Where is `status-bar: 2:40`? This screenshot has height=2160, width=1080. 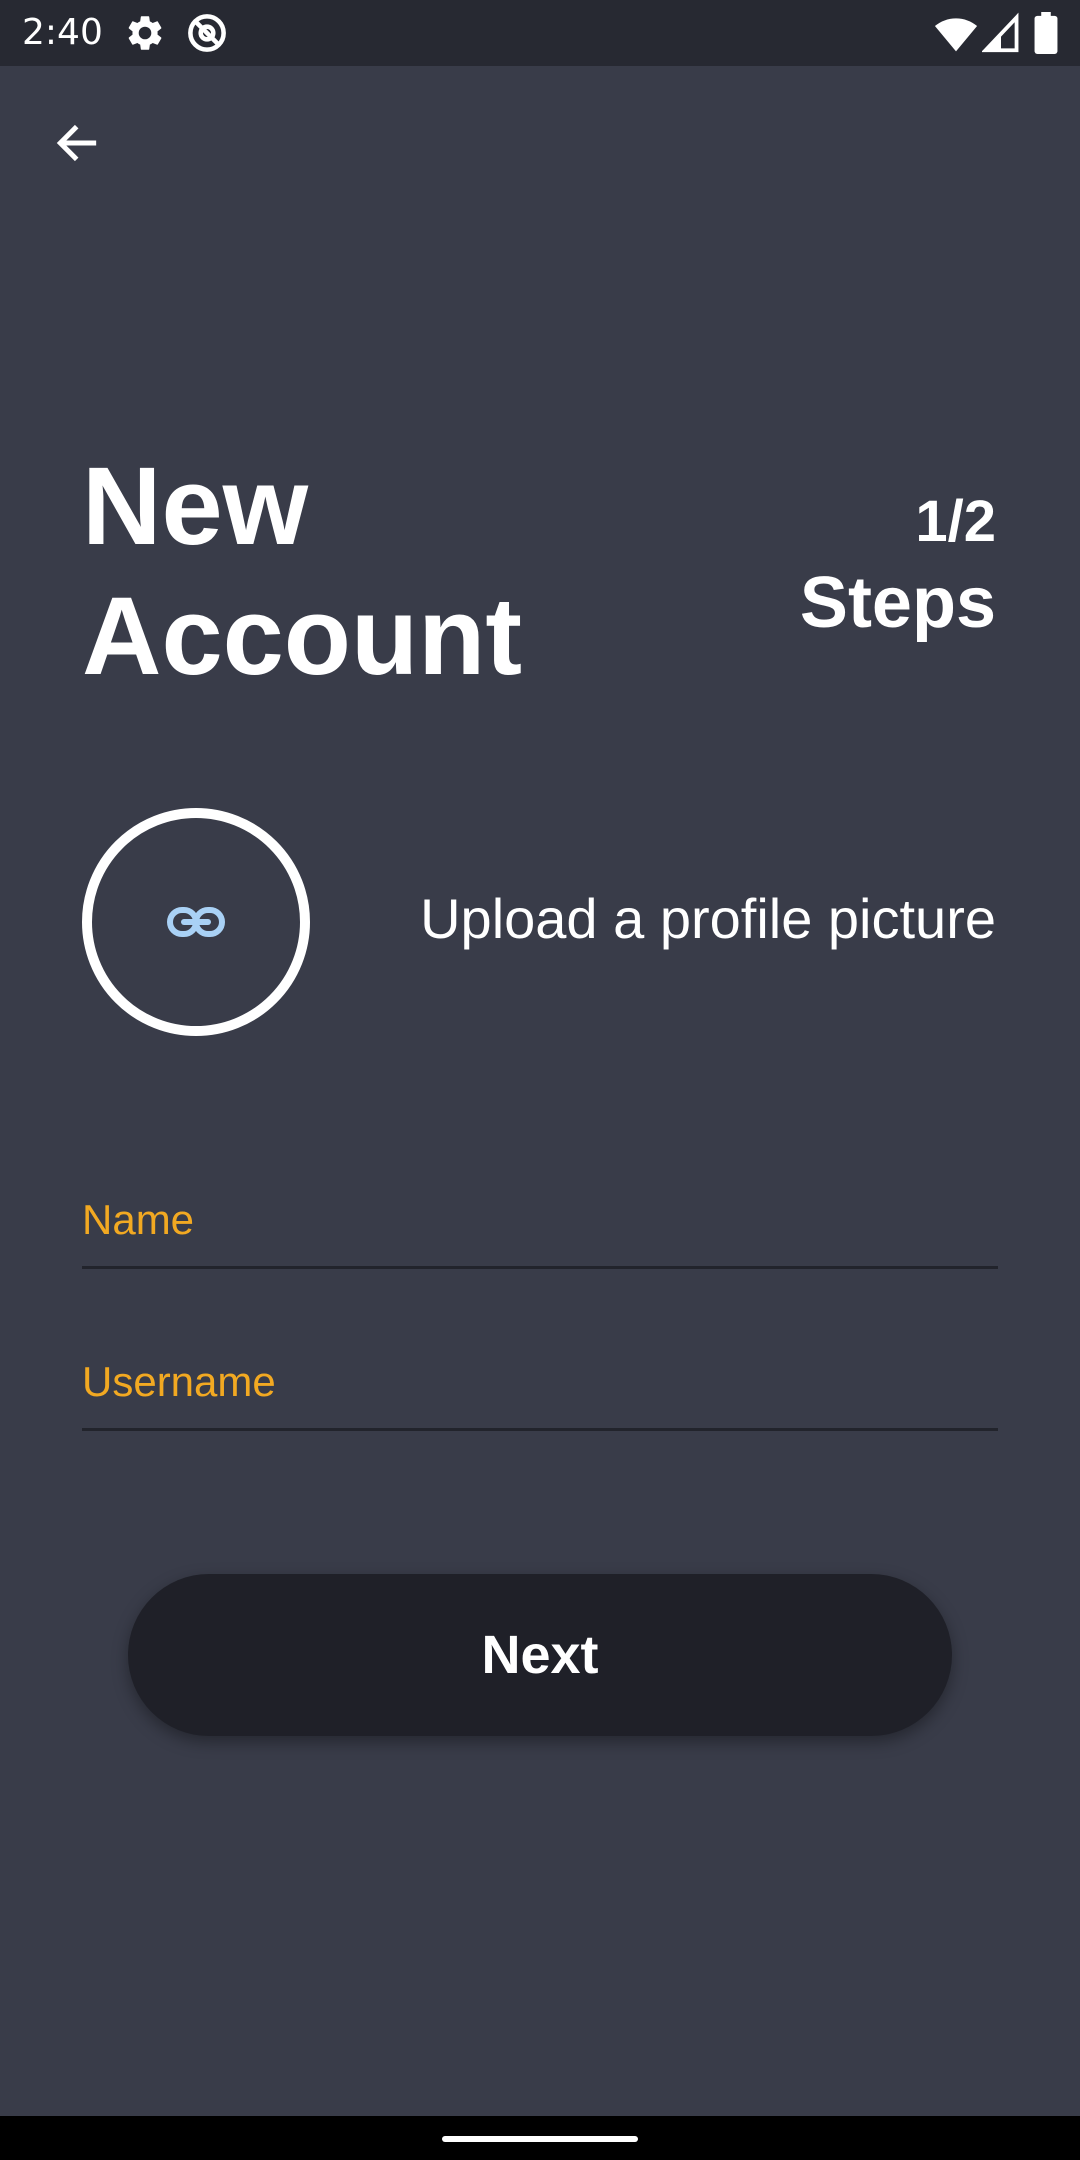
status-bar: 2:40 is located at coordinates (540, 33).